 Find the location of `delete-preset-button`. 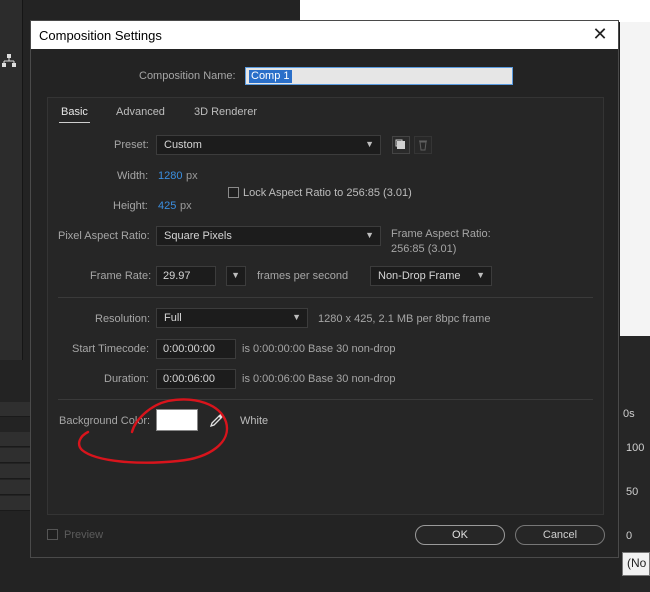

delete-preset-button is located at coordinates (423, 145).